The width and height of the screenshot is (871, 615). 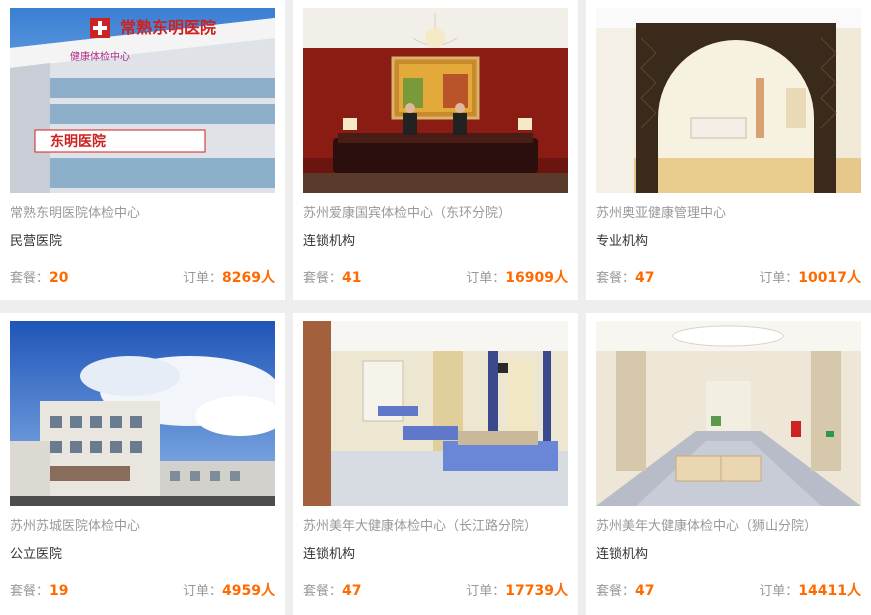 I want to click on clinic-type: 专业机构, so click(x=622, y=241).